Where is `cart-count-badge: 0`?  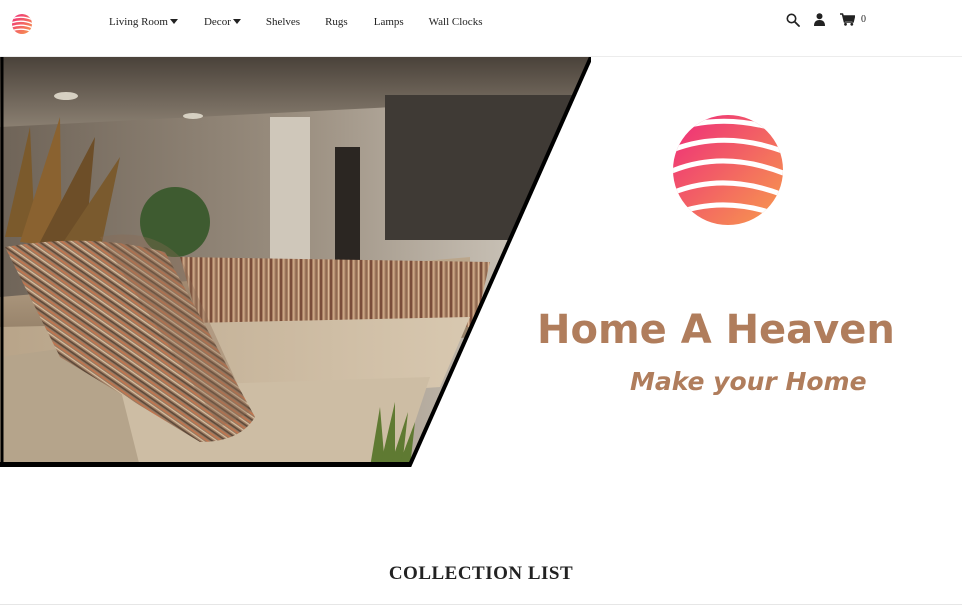 cart-count-badge: 0 is located at coordinates (863, 19).